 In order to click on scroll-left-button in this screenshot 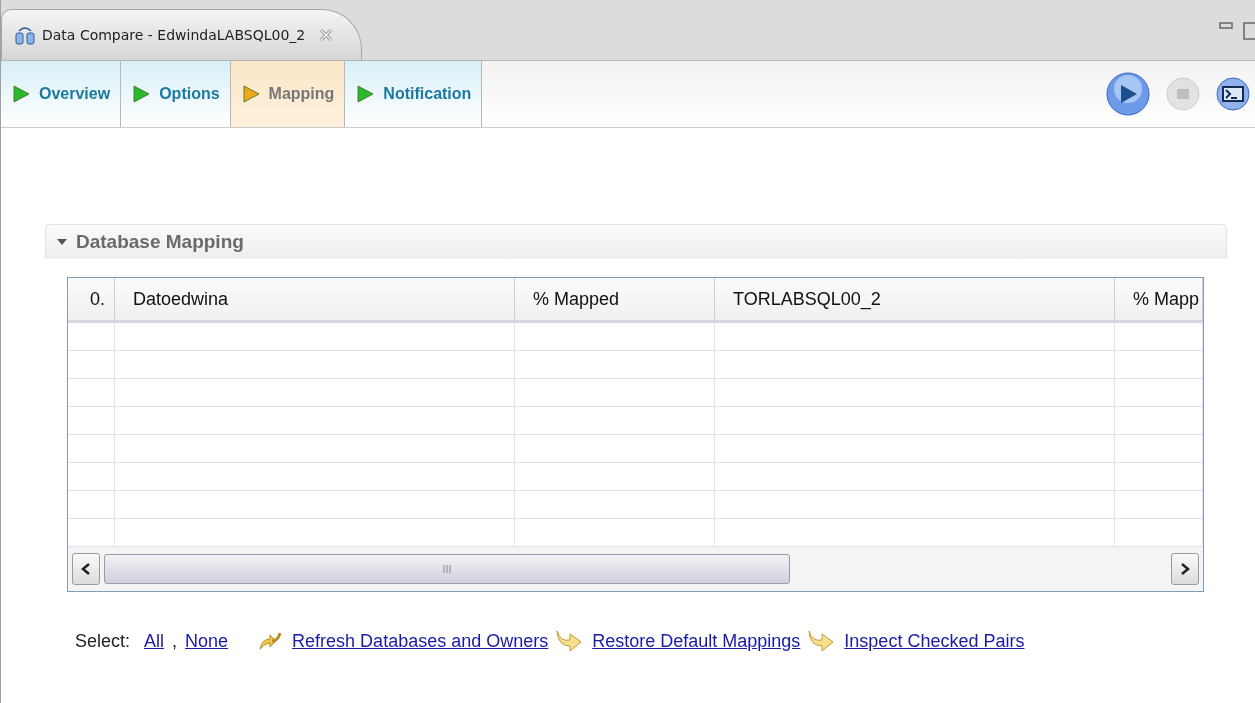, I will do `click(86, 569)`.